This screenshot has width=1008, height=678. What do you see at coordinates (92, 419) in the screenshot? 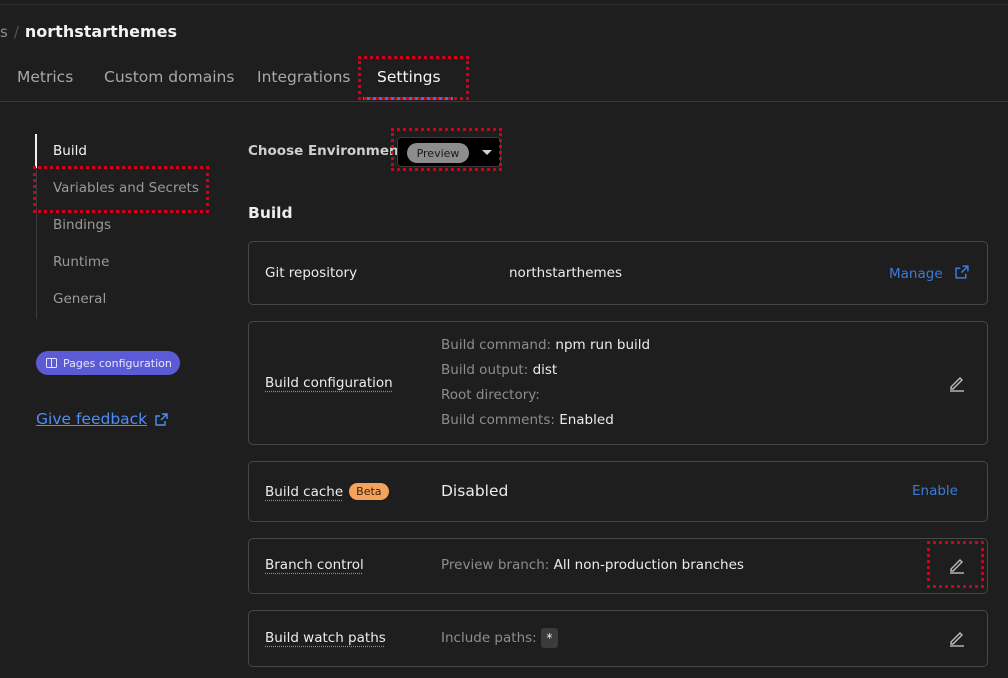
I see `give-feedback-label: Give feedback` at bounding box center [92, 419].